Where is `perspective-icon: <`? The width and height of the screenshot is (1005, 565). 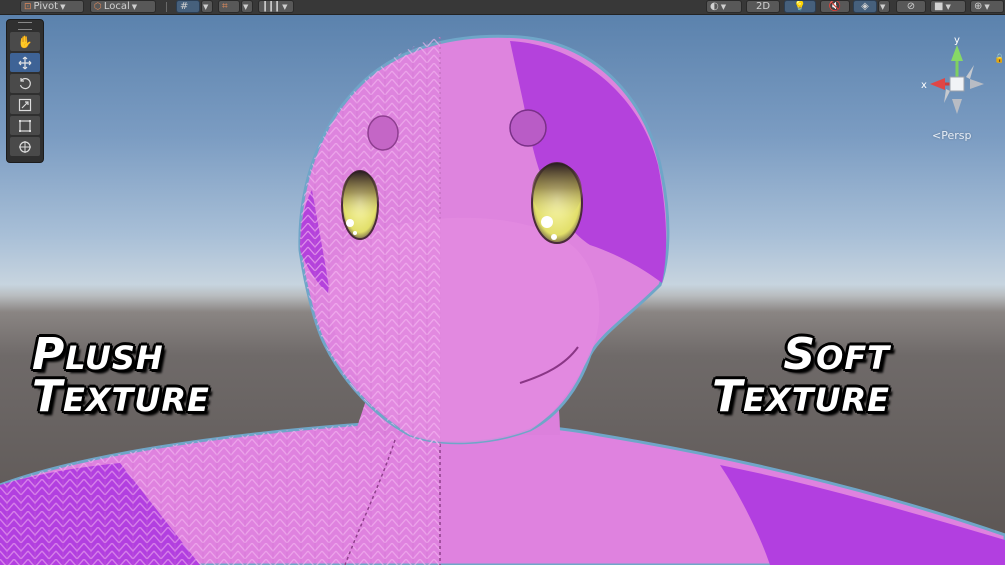 perspective-icon: < is located at coordinates (937, 135).